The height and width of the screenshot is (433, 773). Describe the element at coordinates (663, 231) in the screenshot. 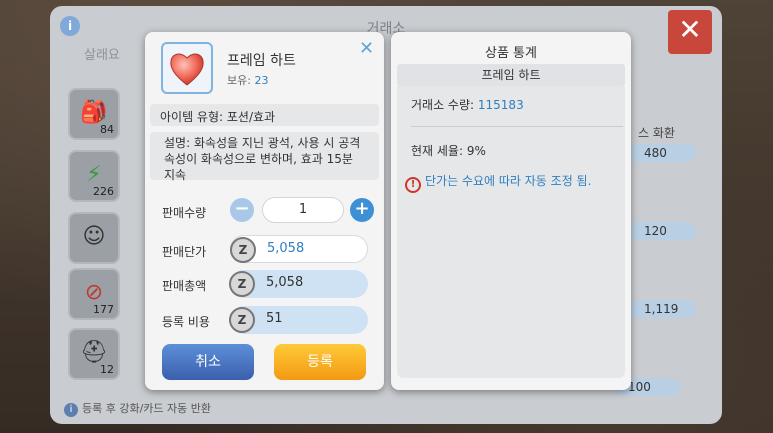

I see `price-pill: 120` at that location.